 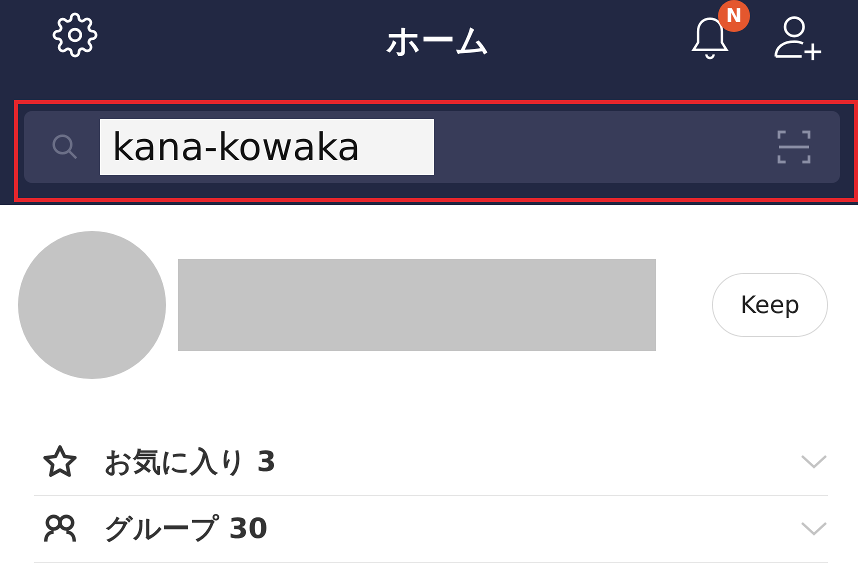 What do you see at coordinates (267, 147) in the screenshot?
I see `search-input: kana-kowaka` at bounding box center [267, 147].